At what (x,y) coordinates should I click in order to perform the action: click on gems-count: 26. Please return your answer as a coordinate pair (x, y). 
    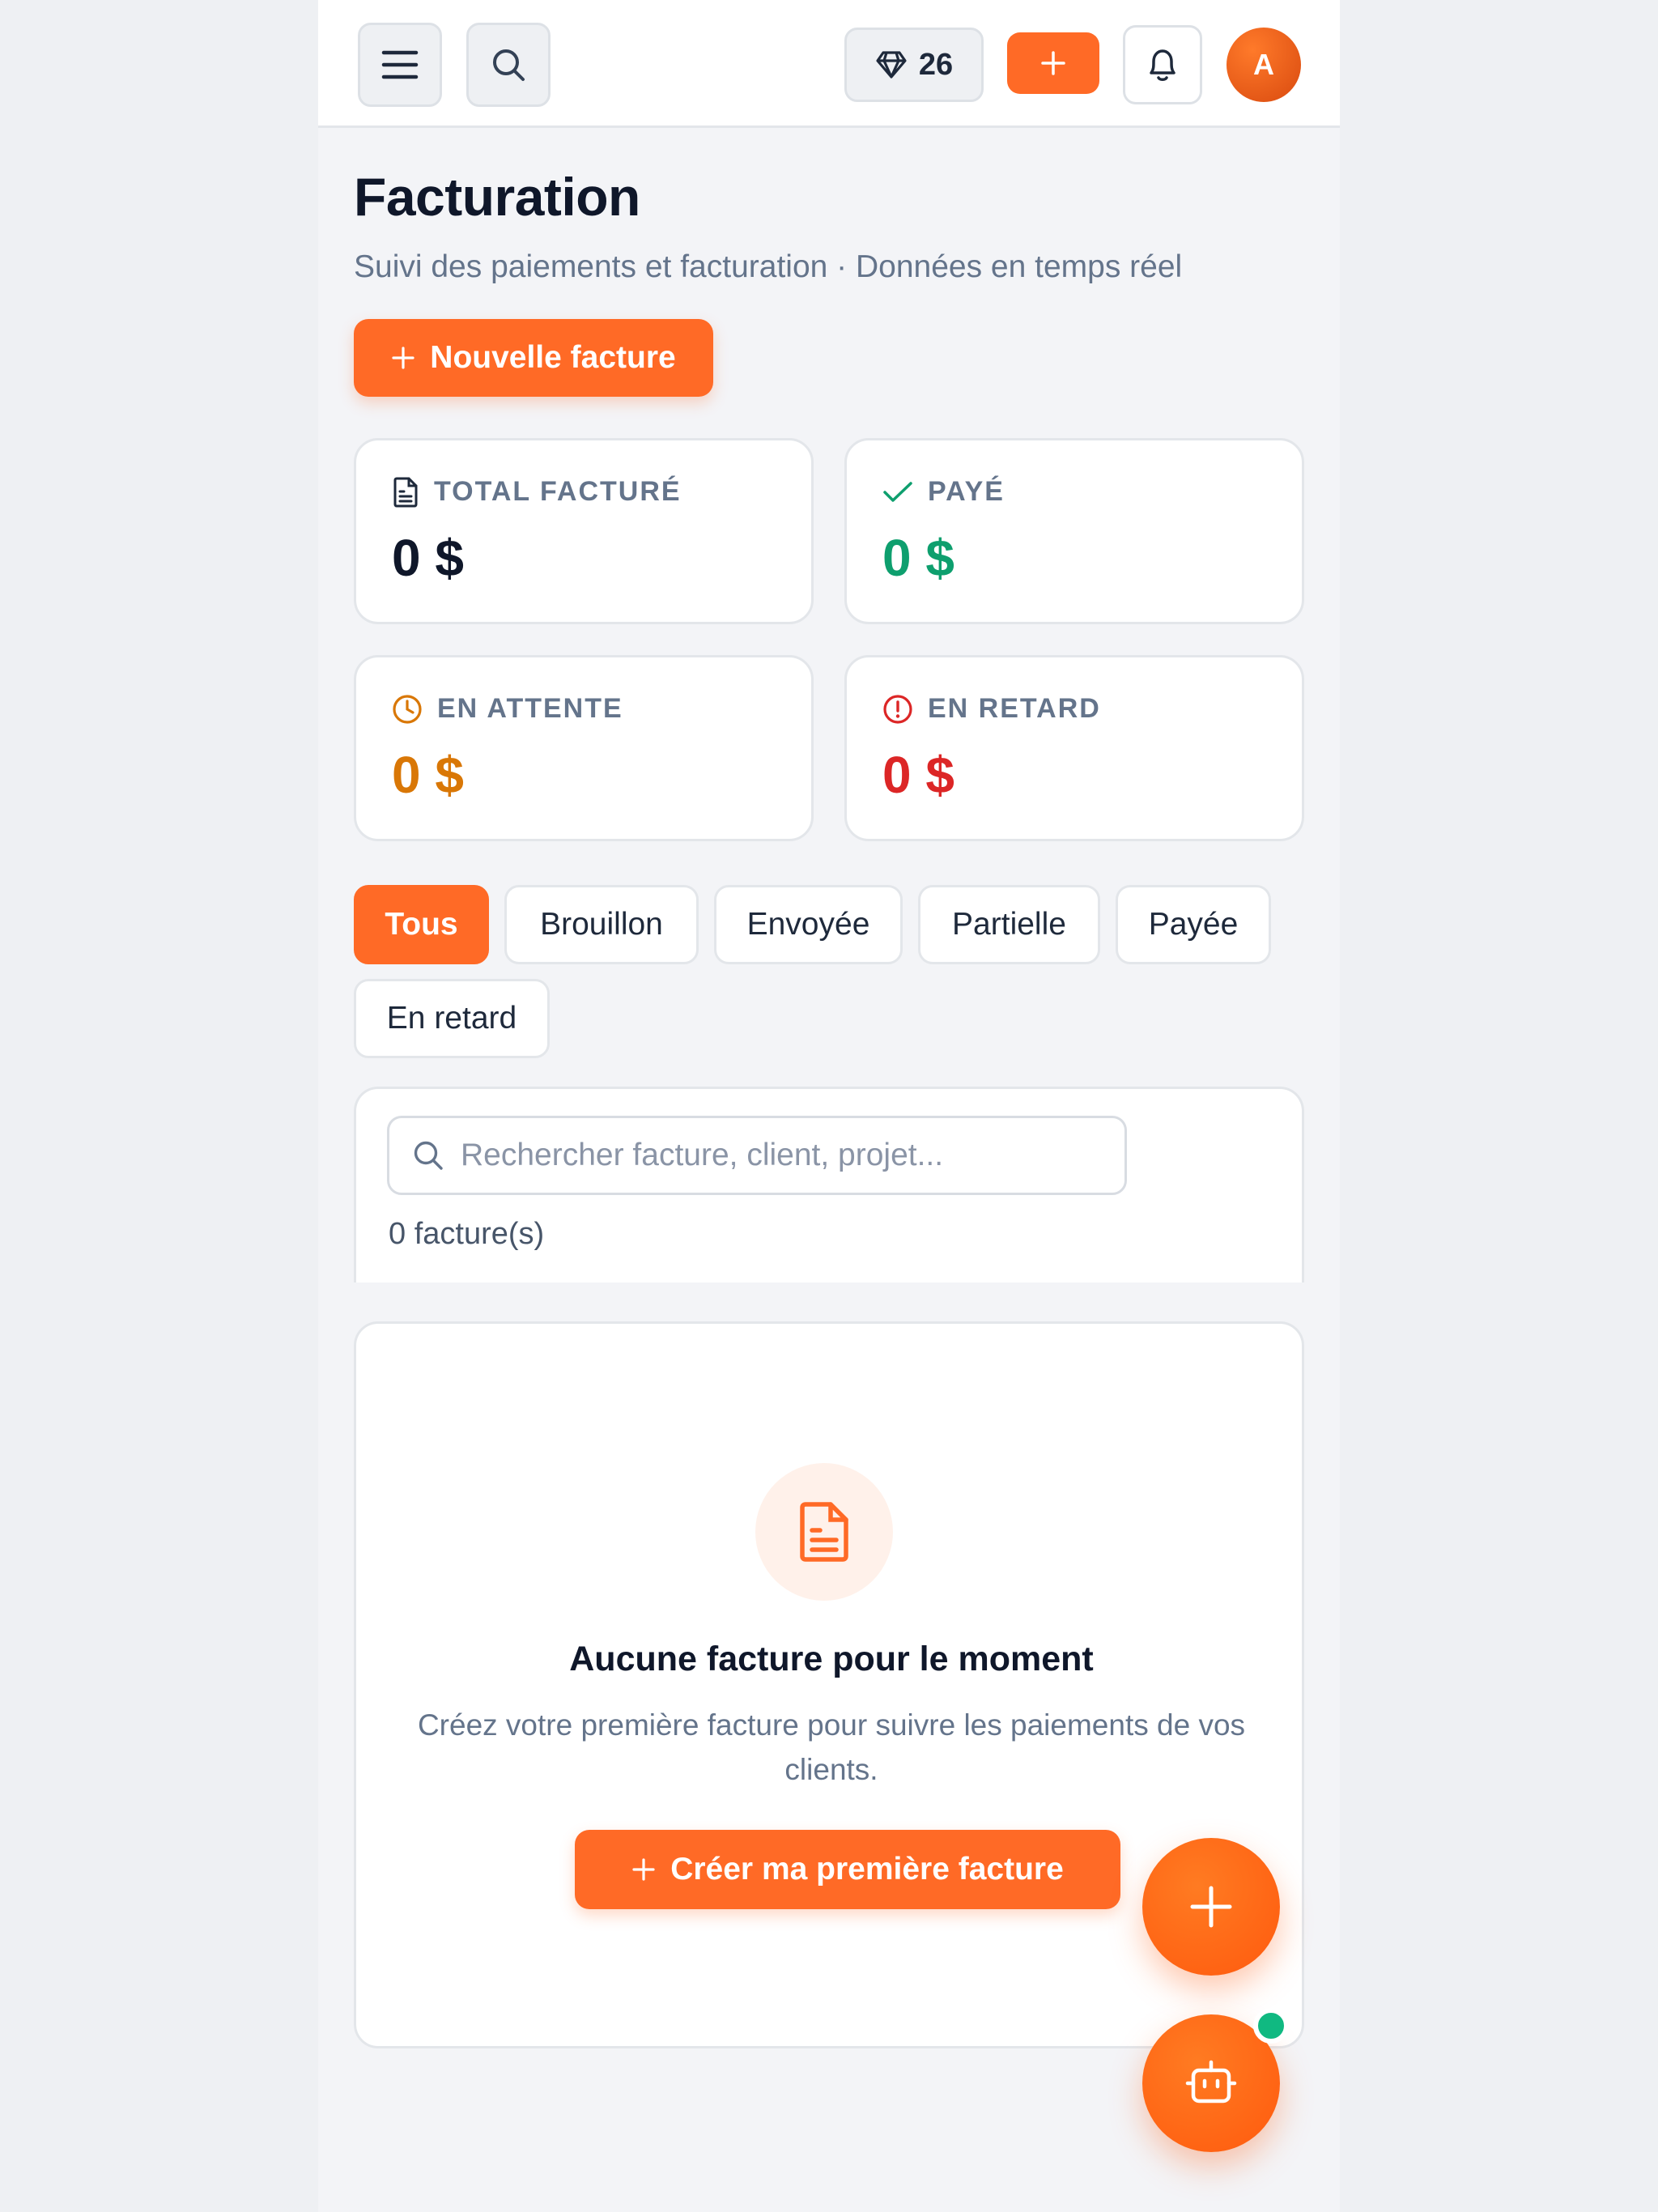
    Looking at the image, I should click on (936, 64).